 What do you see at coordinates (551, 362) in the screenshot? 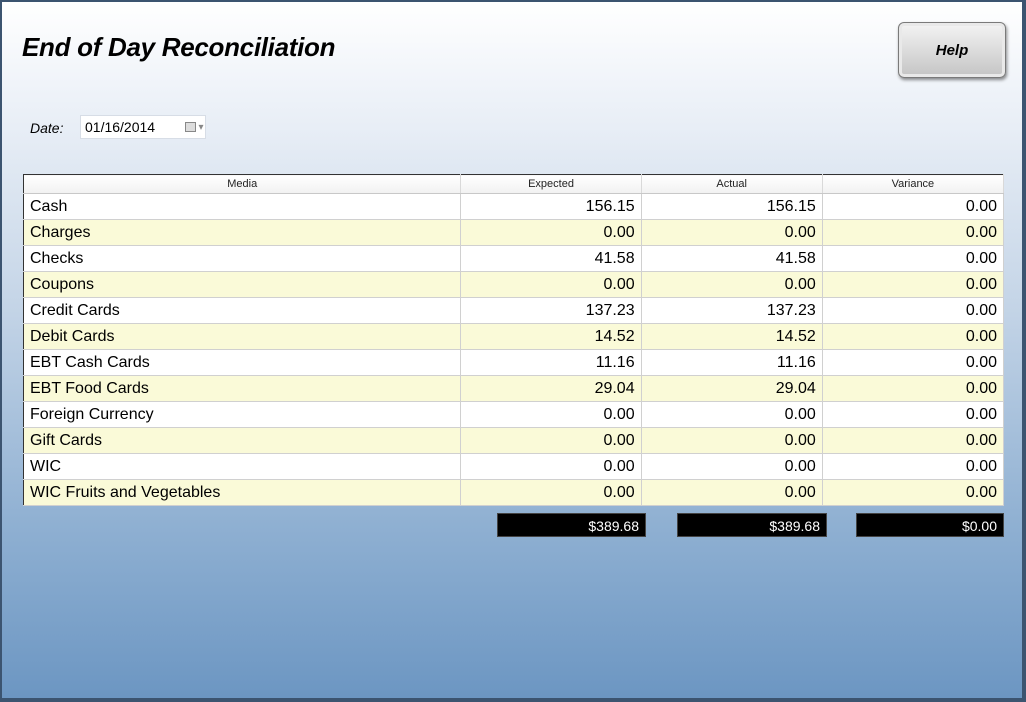
I see `cell-expected: 11.16` at bounding box center [551, 362].